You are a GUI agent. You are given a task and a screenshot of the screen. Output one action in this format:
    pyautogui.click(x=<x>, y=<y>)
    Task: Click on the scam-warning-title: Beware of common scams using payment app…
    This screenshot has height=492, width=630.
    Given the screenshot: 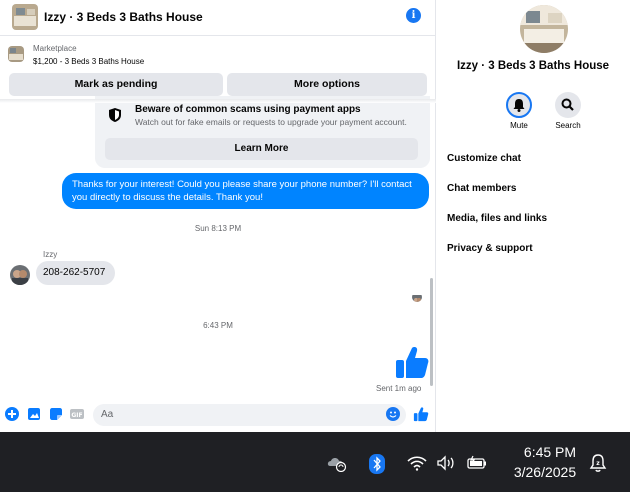 What is the action you would take?
    pyautogui.click(x=248, y=109)
    